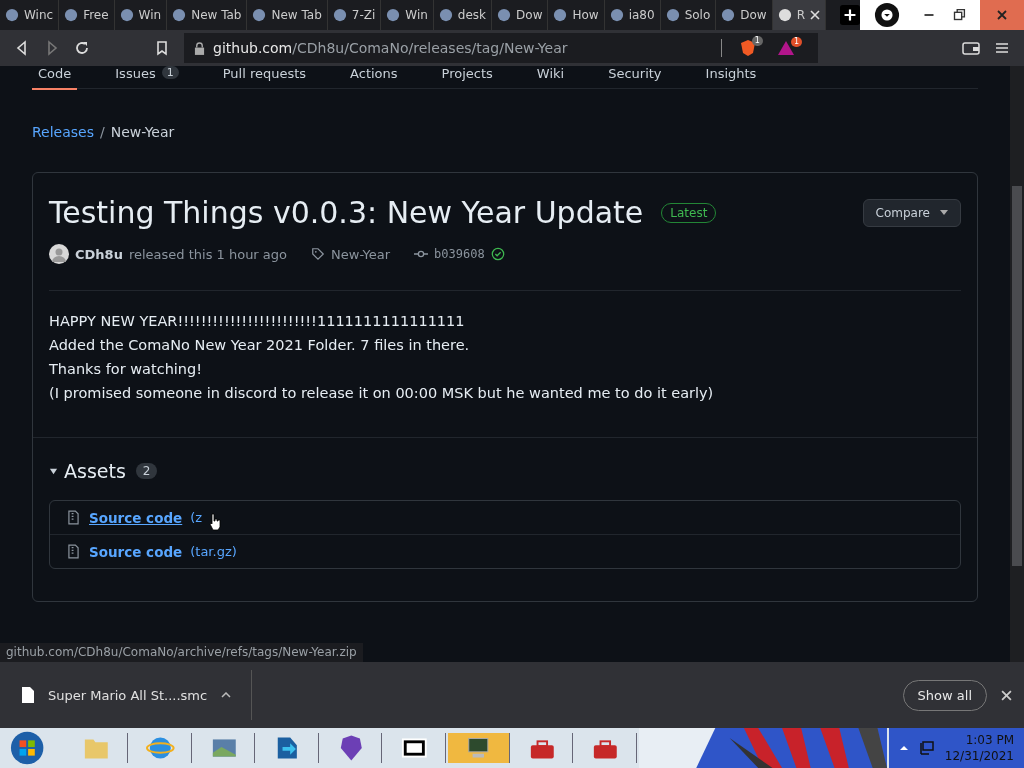 Image resolution: width=1024 pixels, height=768 pixels. I want to click on author-link: CDh8u, so click(99, 254).